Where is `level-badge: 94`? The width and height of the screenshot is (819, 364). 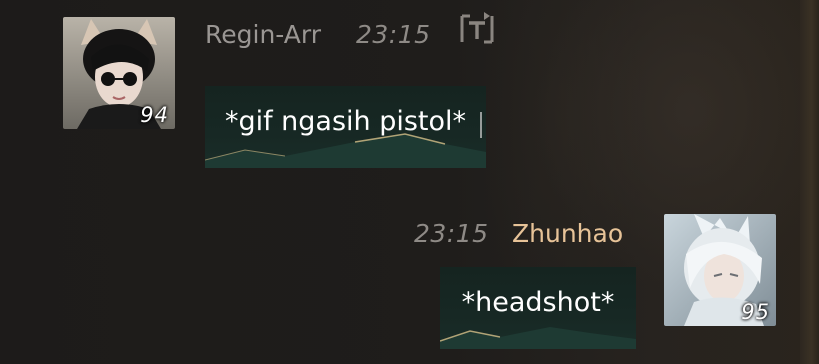
level-badge: 94 is located at coordinates (154, 115).